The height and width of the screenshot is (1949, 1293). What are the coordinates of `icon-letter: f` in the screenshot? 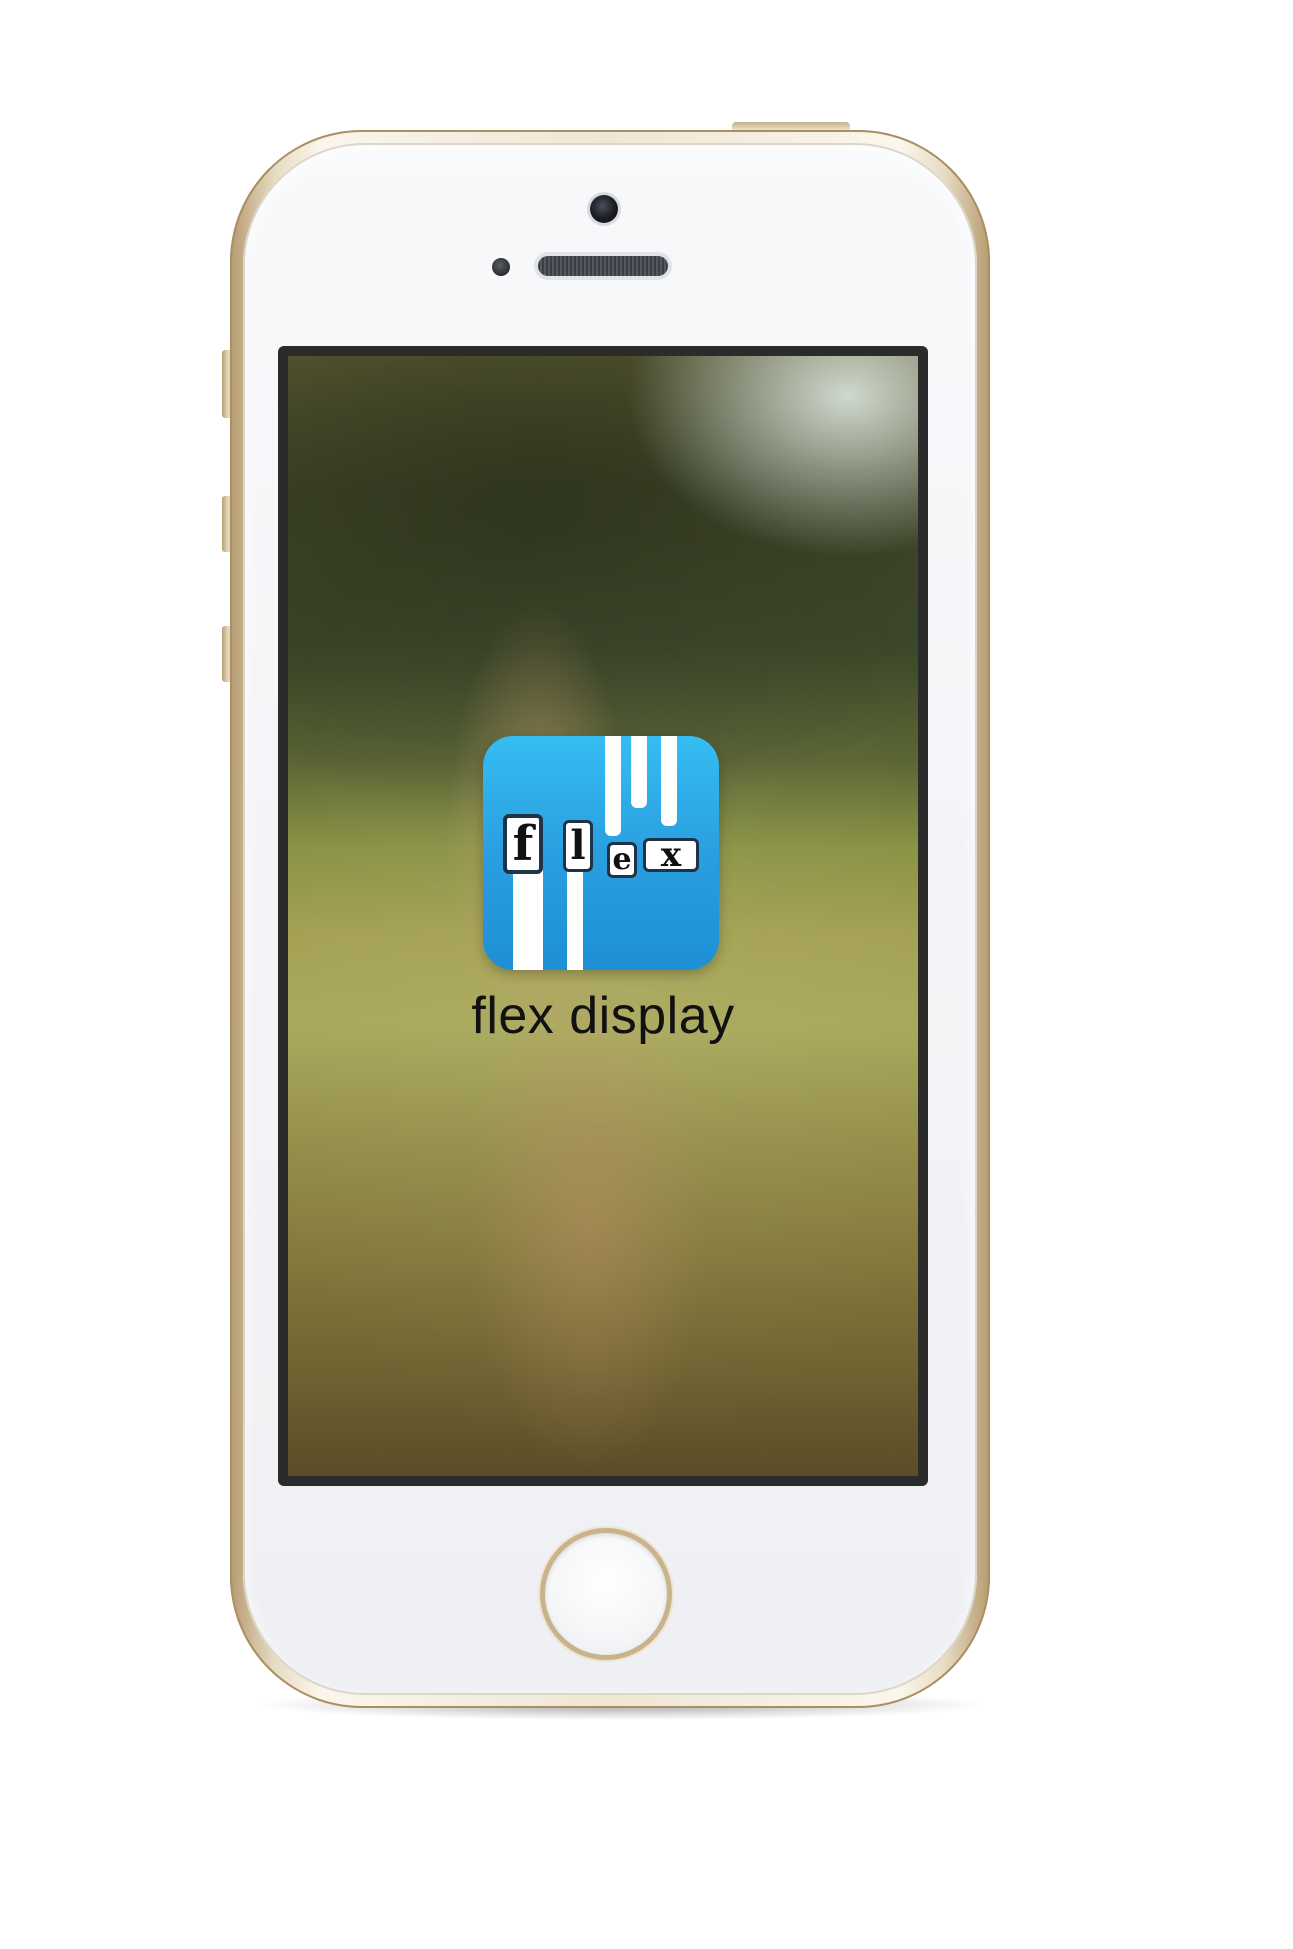 It's located at (523, 844).